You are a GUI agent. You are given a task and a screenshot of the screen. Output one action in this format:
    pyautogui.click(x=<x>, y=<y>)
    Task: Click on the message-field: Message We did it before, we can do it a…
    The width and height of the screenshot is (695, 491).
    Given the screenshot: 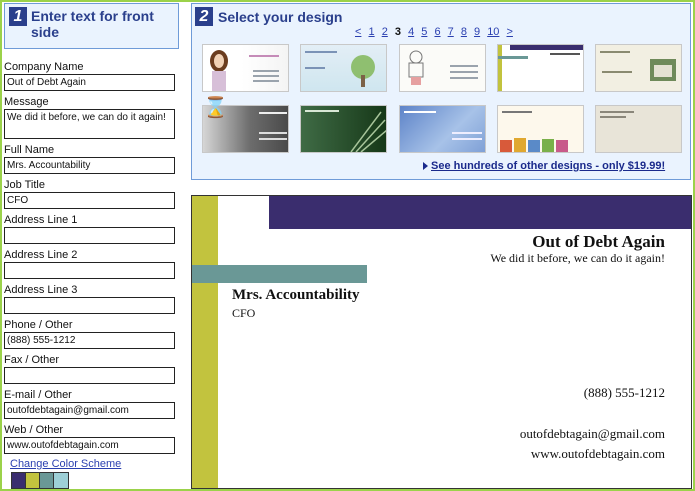 What is the action you would take?
    pyautogui.click(x=90, y=119)
    